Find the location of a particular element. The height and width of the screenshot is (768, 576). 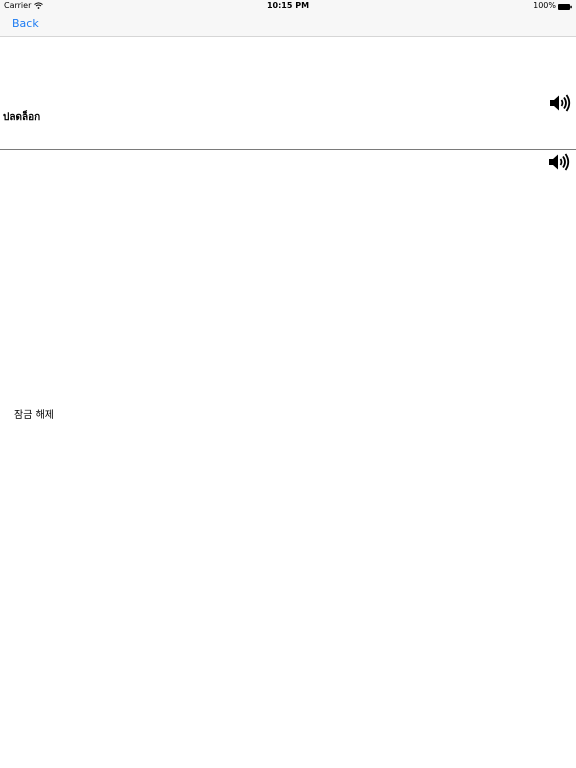

translation-text: 잠금 해제 is located at coordinates (34, 415).